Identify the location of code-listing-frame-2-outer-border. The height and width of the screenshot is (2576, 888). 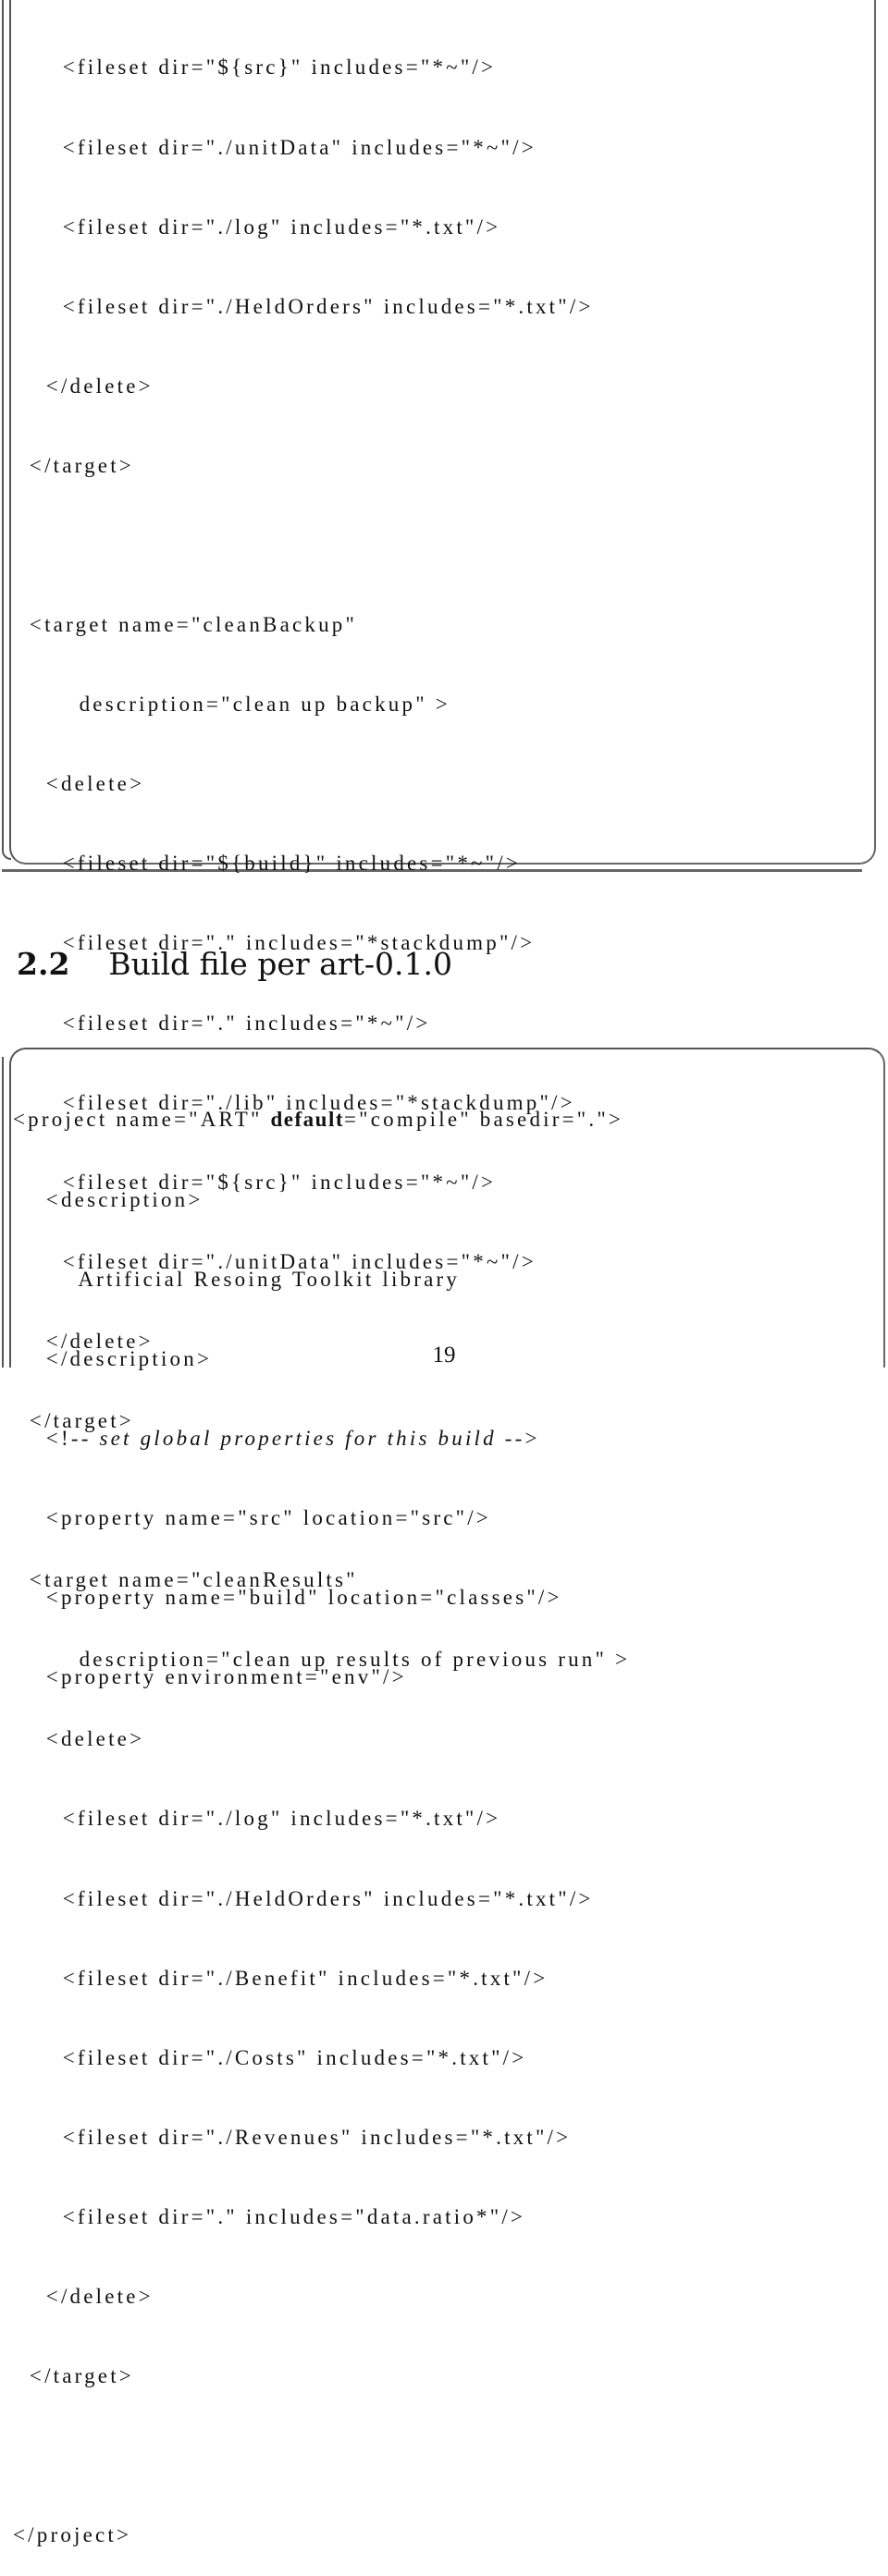
(3, 1212).